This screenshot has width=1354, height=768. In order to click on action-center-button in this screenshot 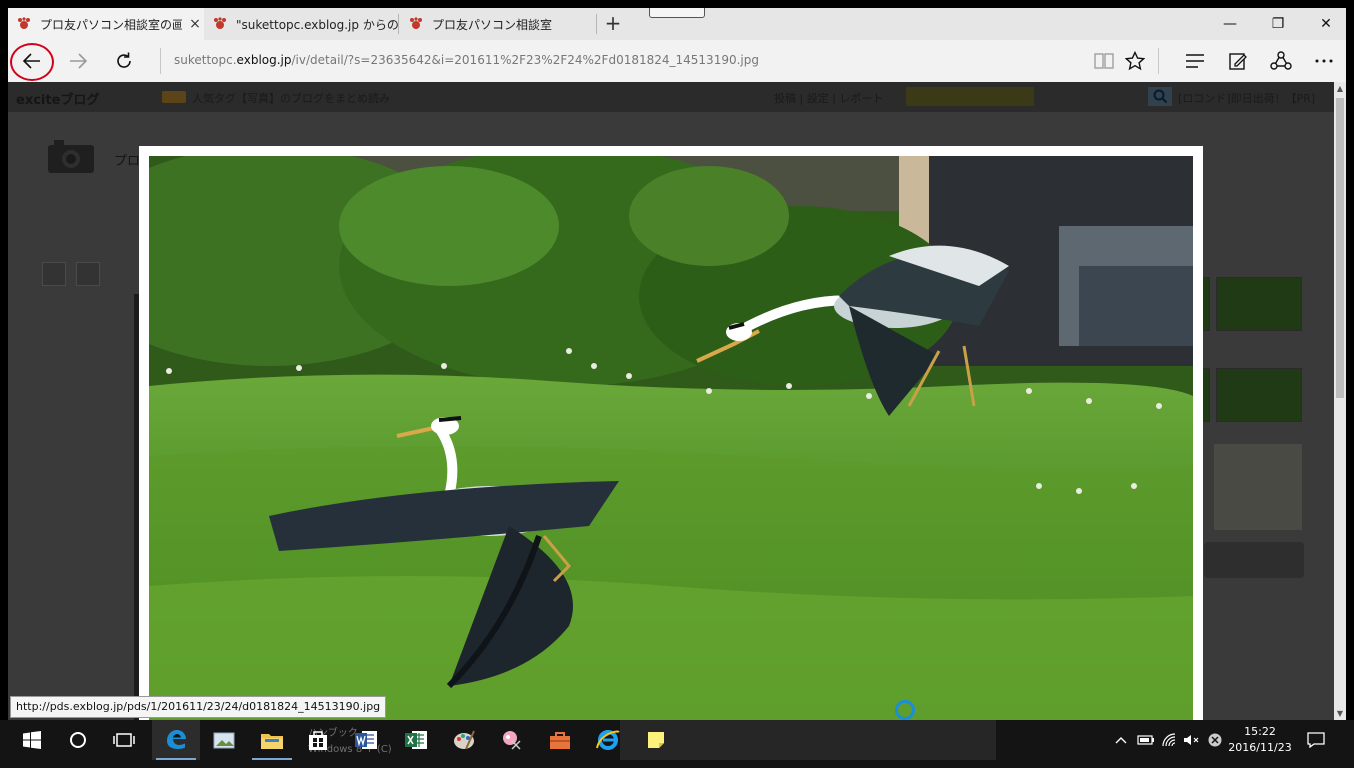, I will do `click(1316, 740)`.